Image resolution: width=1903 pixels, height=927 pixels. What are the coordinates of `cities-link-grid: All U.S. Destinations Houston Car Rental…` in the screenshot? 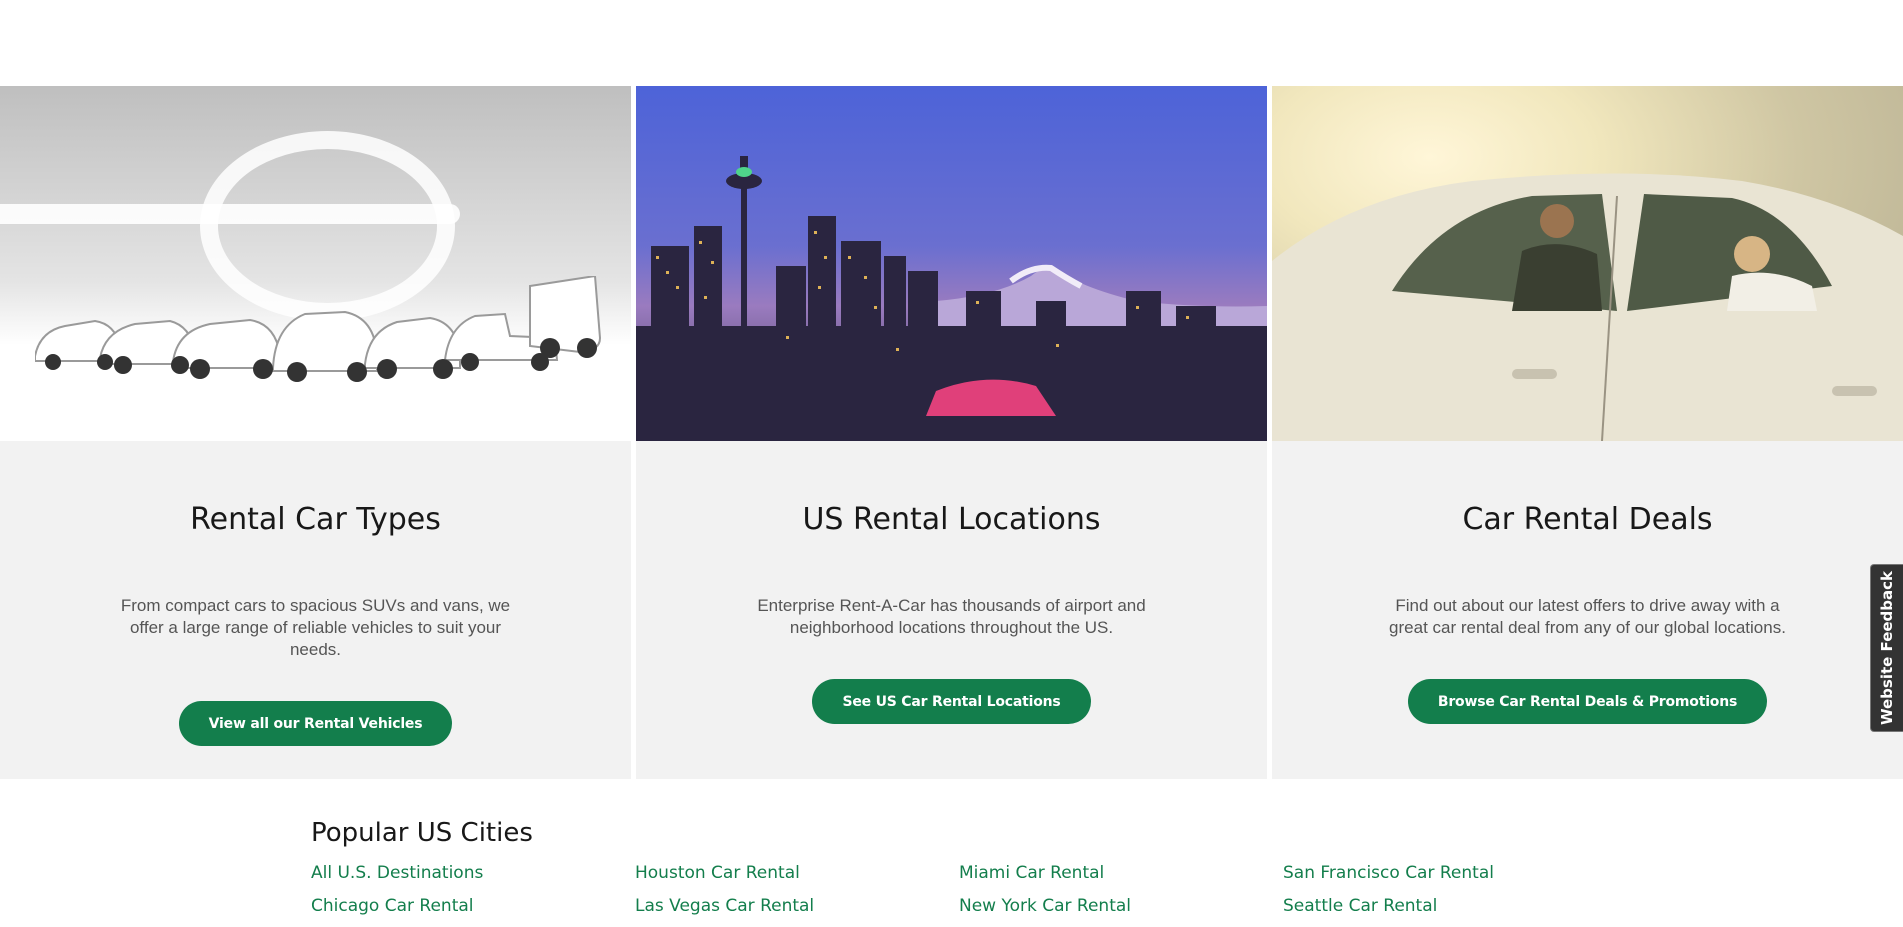 It's located at (971, 890).